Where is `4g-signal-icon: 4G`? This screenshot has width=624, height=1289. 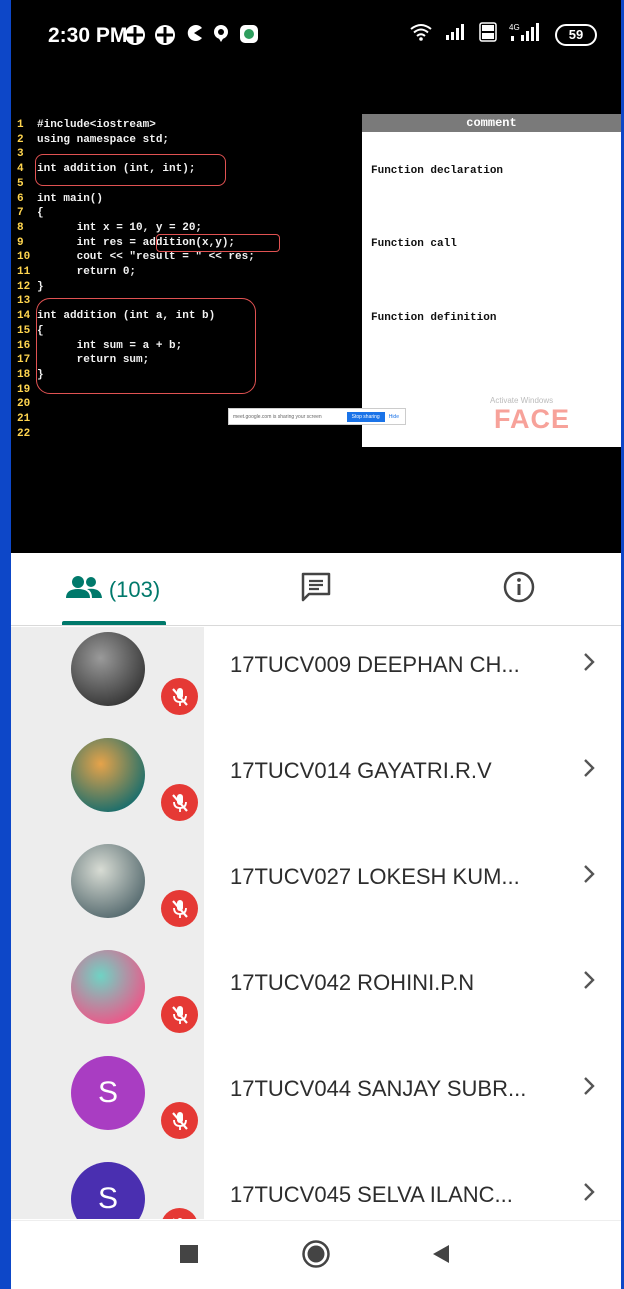 4g-signal-icon: 4G is located at coordinates (526, 34).